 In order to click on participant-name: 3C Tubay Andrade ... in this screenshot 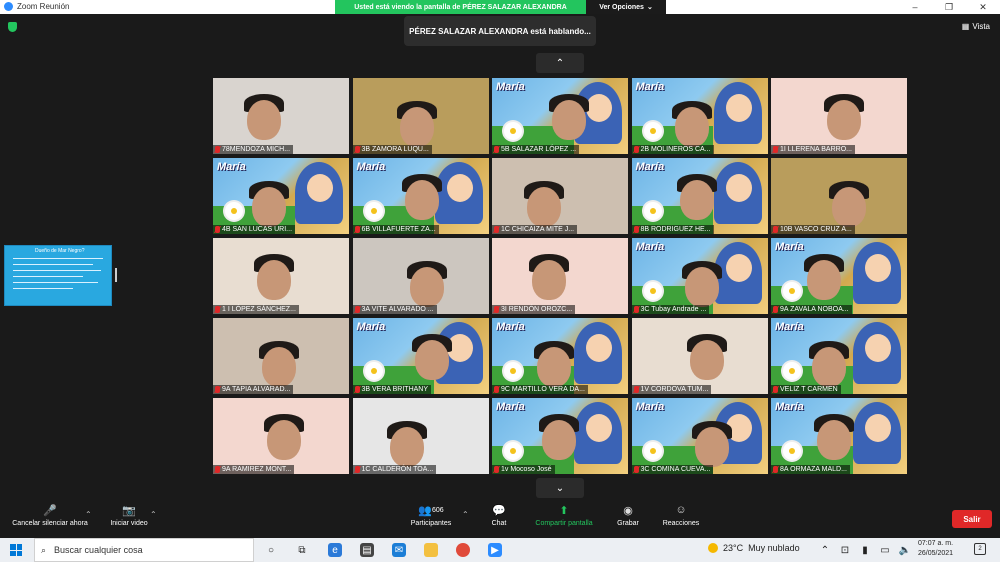, I will do `click(670, 309)`.